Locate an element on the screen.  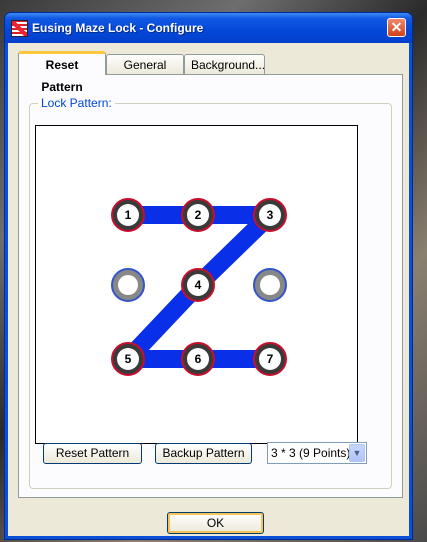
pattern-node-label: 5 is located at coordinates (128, 359).